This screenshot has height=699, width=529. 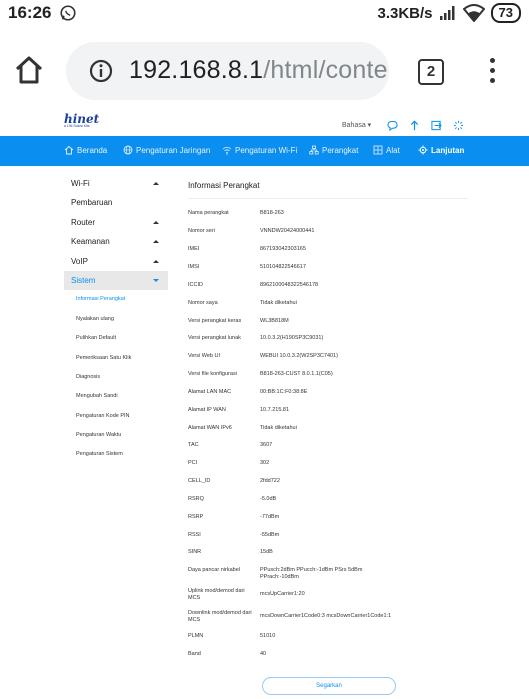 I want to click on row-value: B818-263, so click(x=272, y=213).